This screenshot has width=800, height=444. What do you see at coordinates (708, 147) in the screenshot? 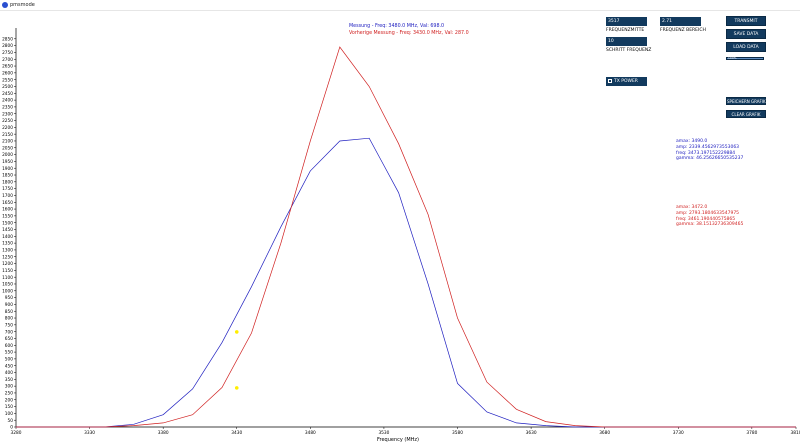
I see `stat-amp: amp: 2339.4562973553063` at bounding box center [708, 147].